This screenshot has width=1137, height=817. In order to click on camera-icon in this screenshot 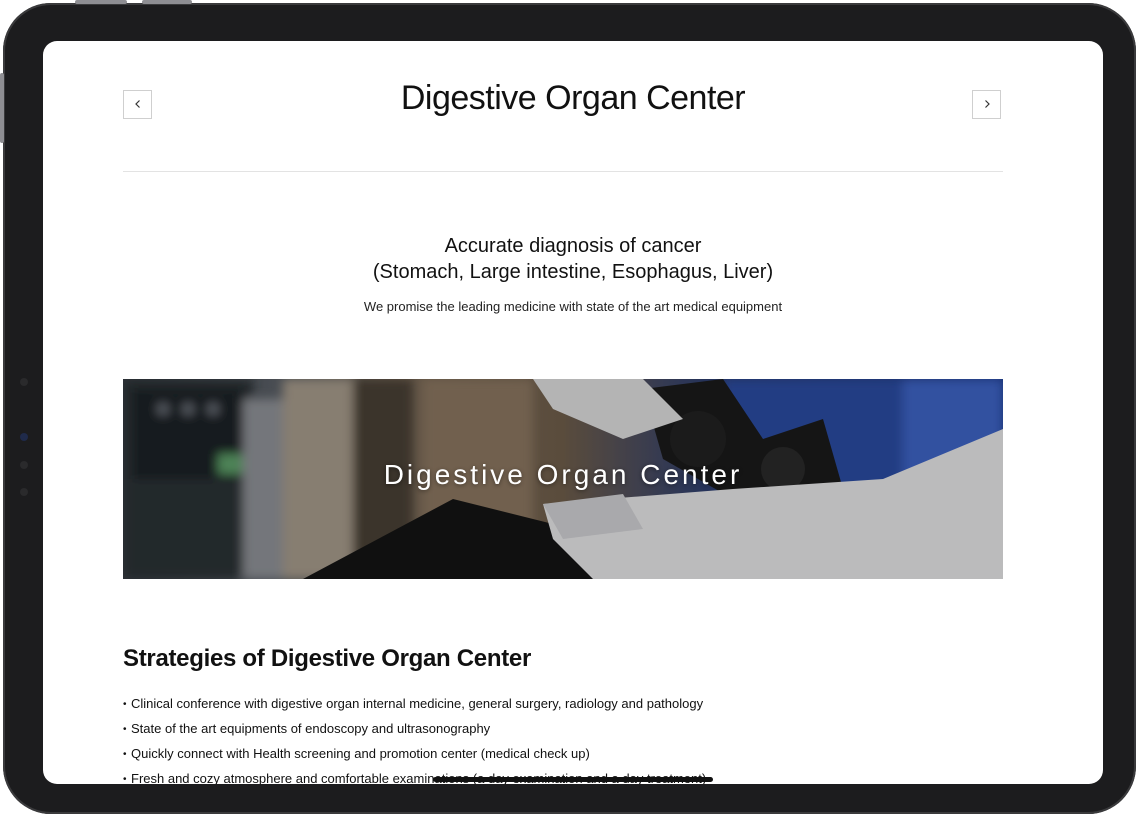, I will do `click(24, 437)`.